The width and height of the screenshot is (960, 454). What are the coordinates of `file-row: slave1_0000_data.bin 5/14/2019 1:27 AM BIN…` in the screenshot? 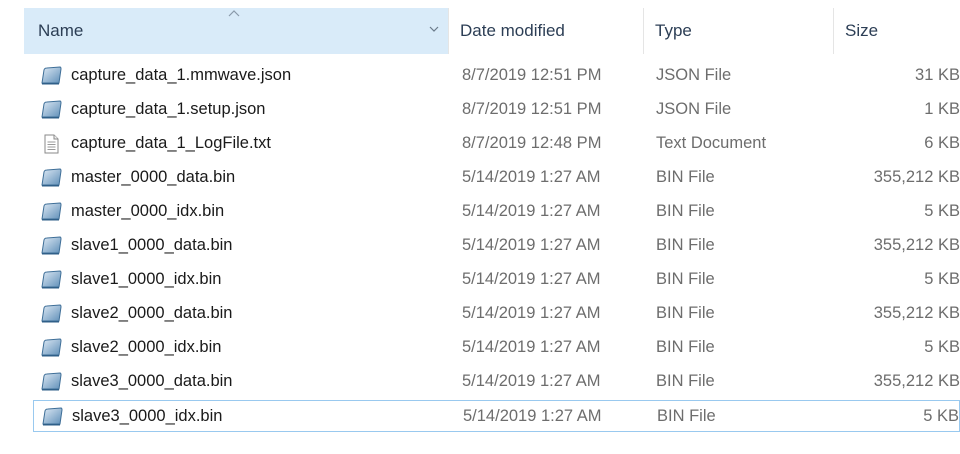 It's located at (496, 246).